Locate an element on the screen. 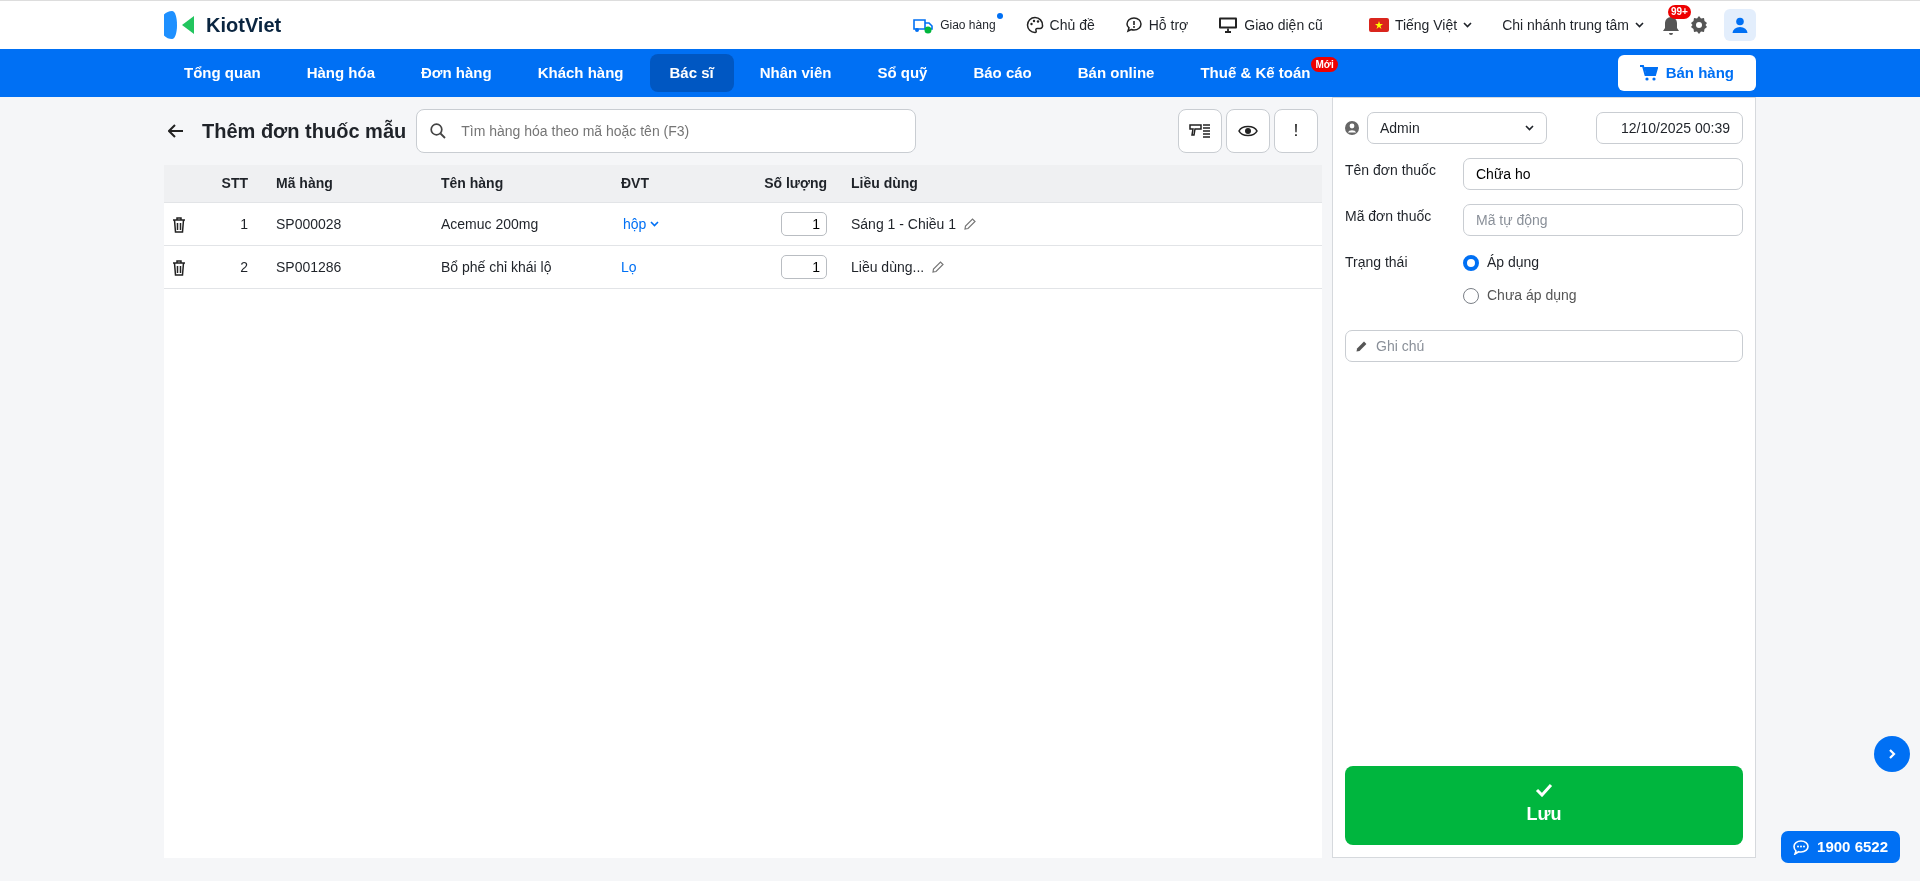  user-icon is located at coordinates (1740, 25).